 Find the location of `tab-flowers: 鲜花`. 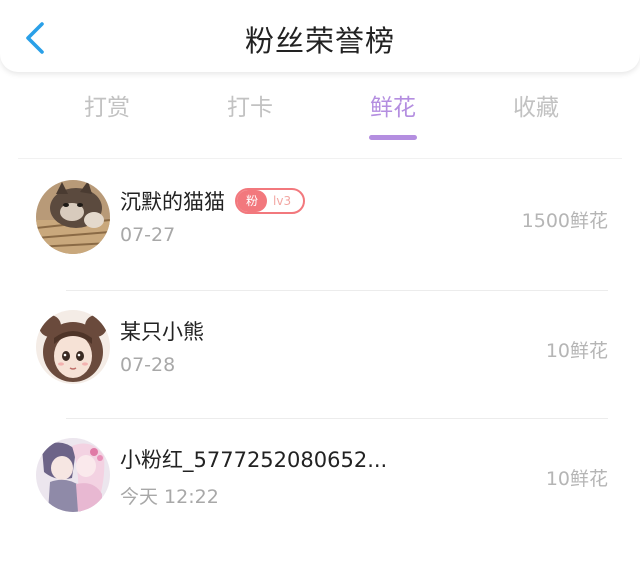

tab-flowers: 鲜花 is located at coordinates (393, 116).